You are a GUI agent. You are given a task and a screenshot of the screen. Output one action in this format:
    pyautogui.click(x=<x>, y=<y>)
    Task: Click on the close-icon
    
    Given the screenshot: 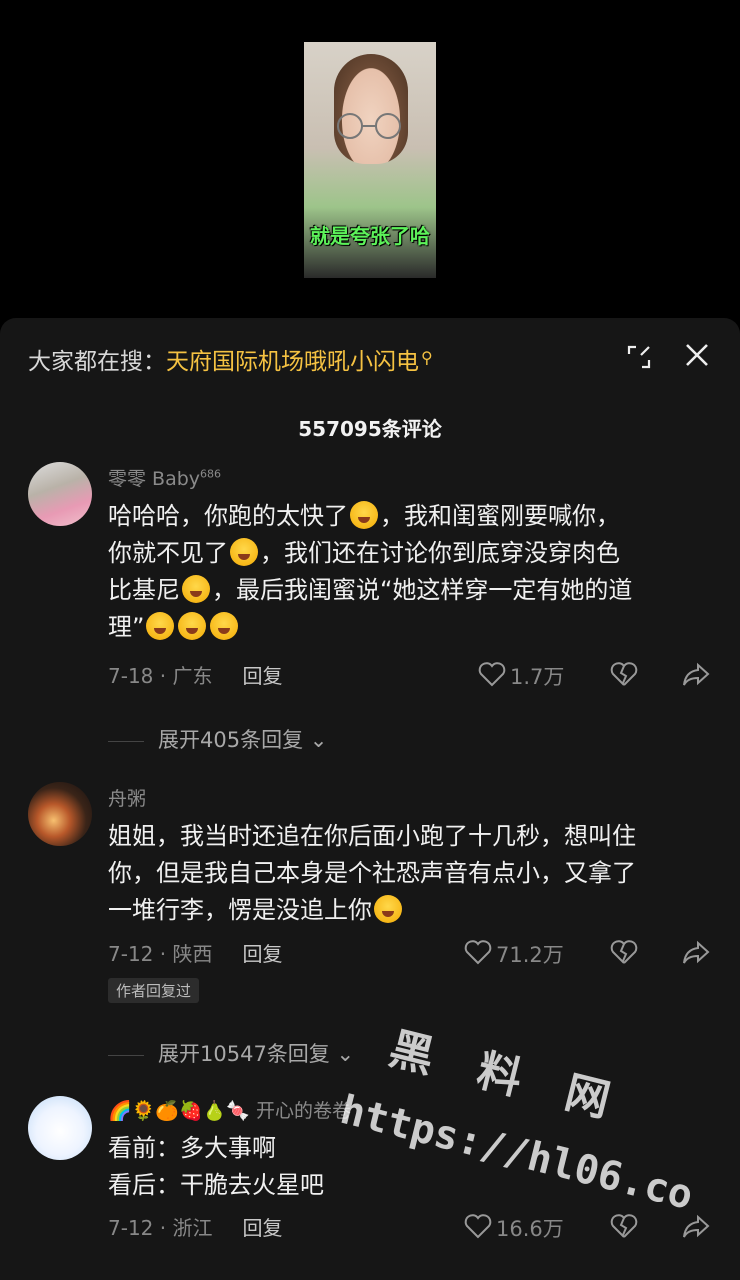 What is the action you would take?
    pyautogui.click(x=697, y=355)
    